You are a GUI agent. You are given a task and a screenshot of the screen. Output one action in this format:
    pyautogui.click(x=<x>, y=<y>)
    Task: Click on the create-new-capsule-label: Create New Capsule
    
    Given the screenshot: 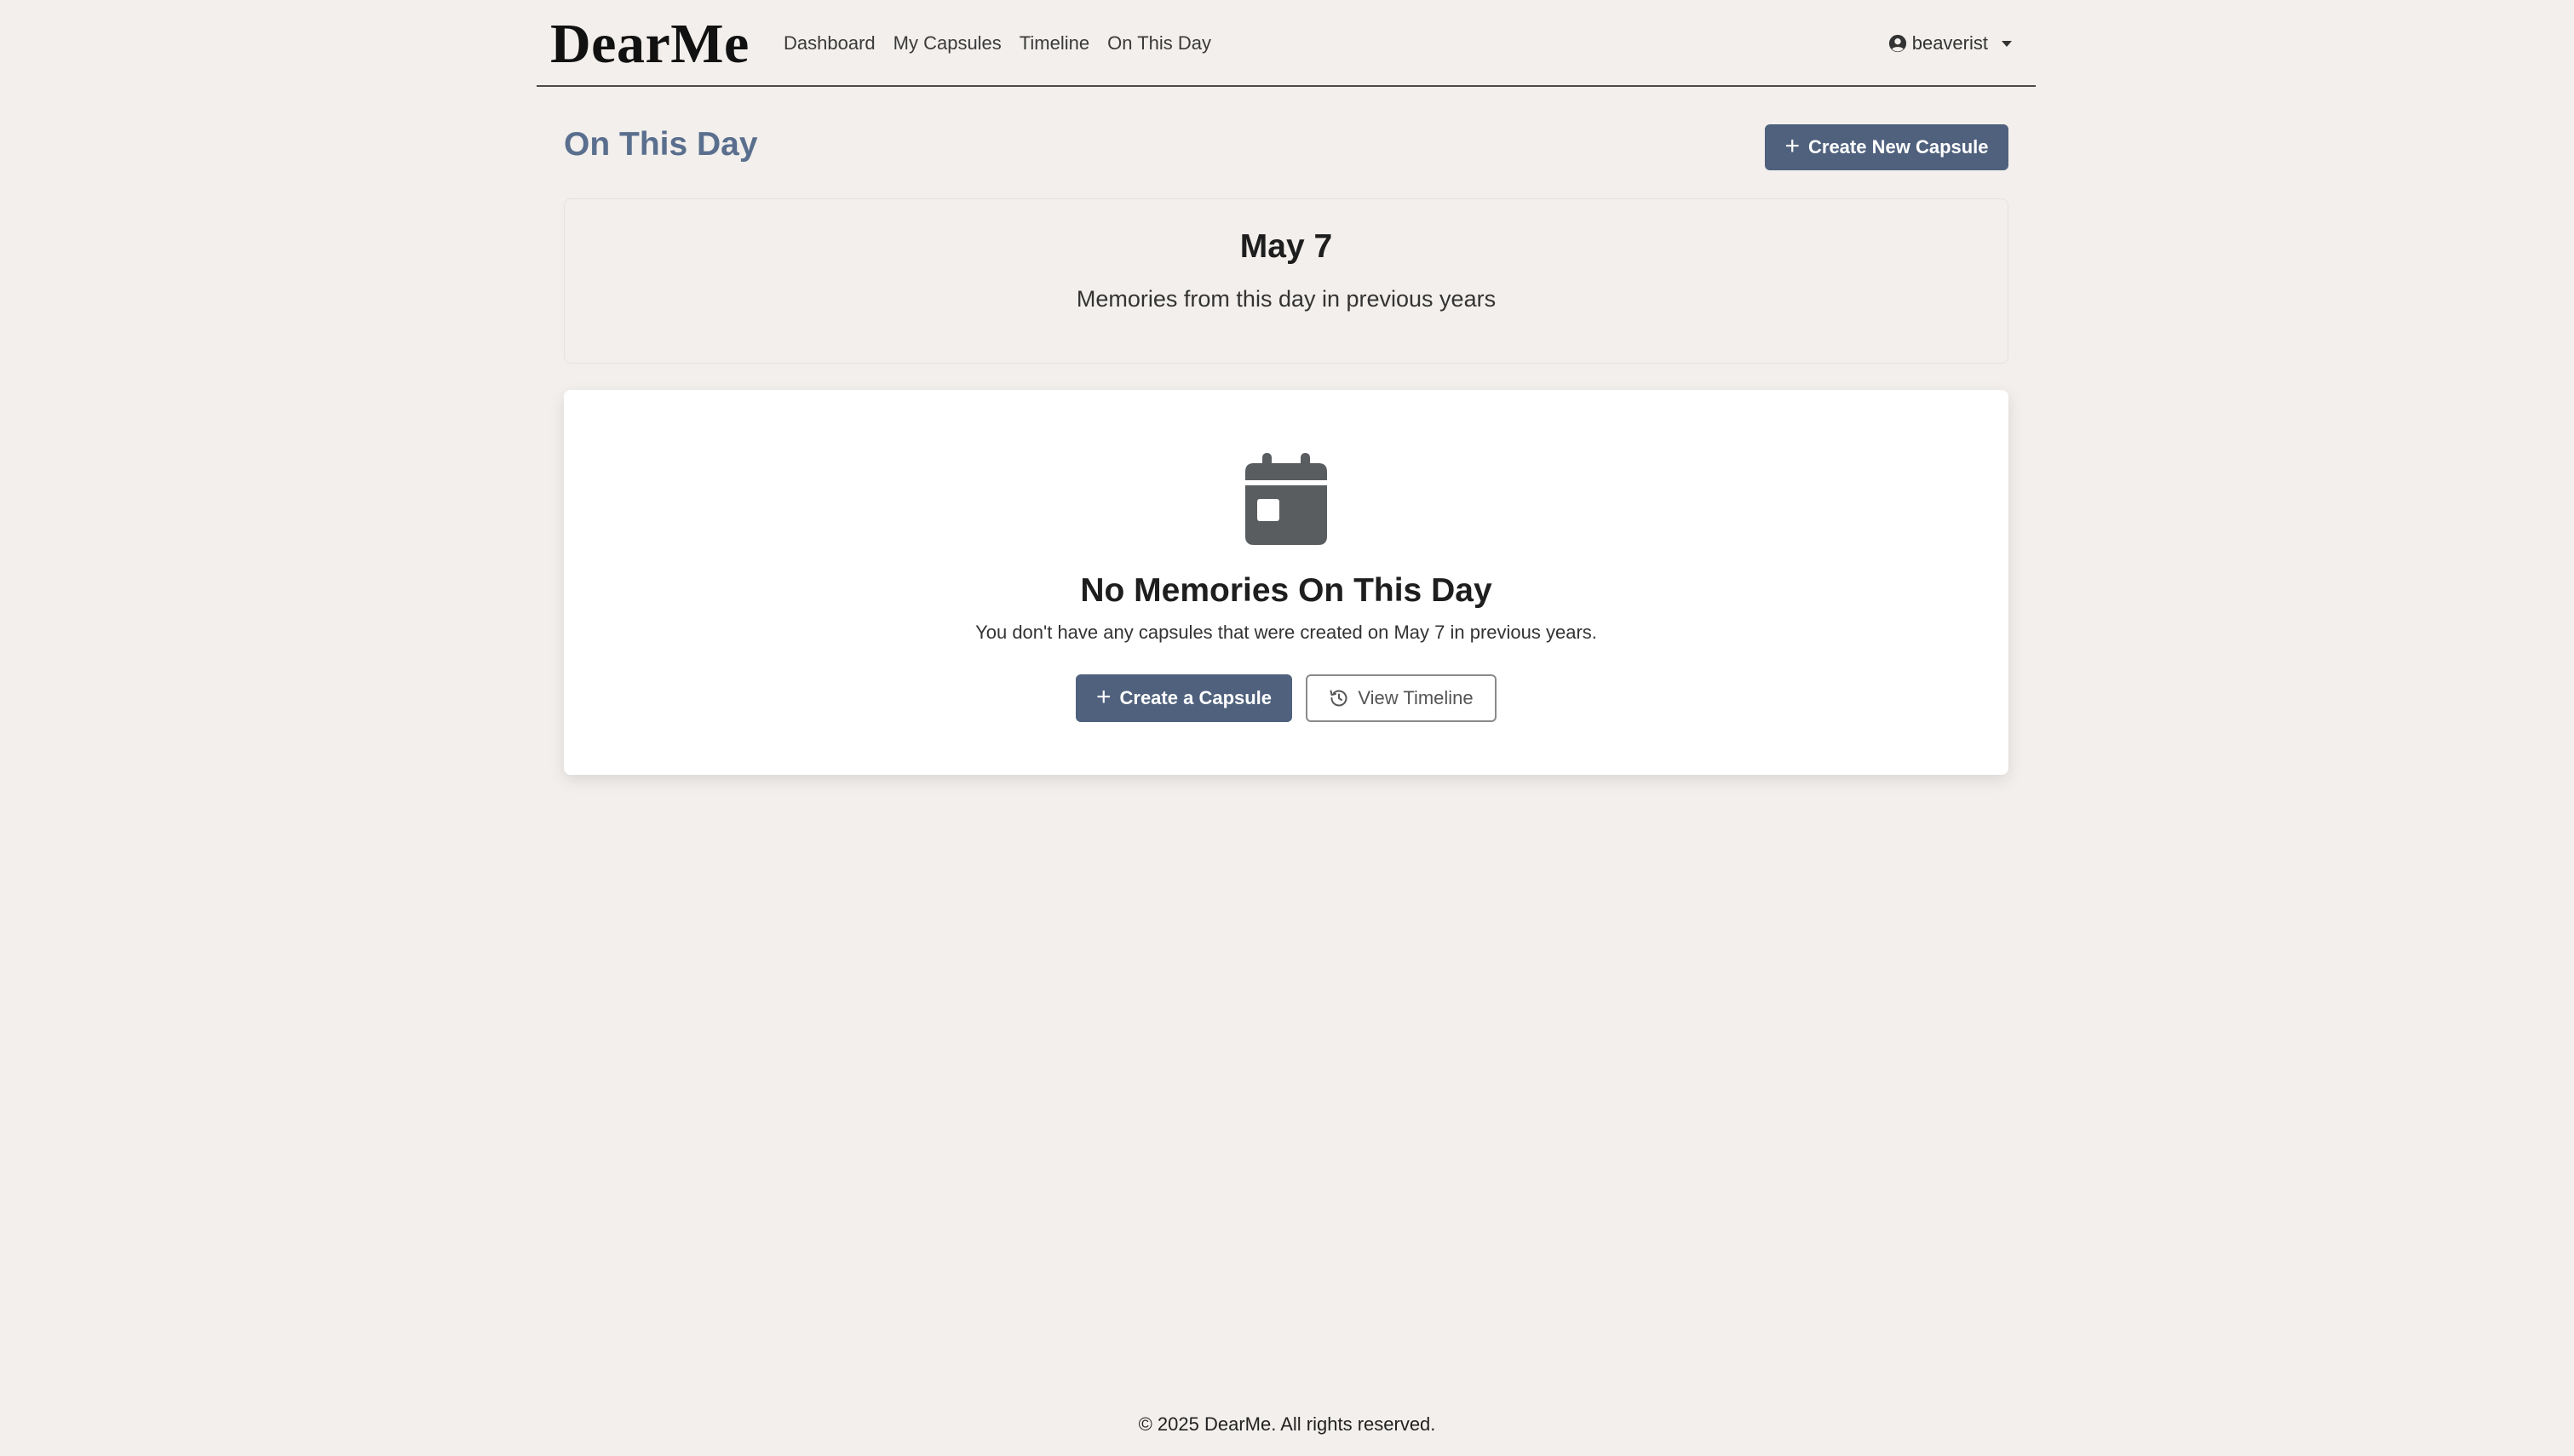 What is the action you would take?
    pyautogui.click(x=1899, y=147)
    